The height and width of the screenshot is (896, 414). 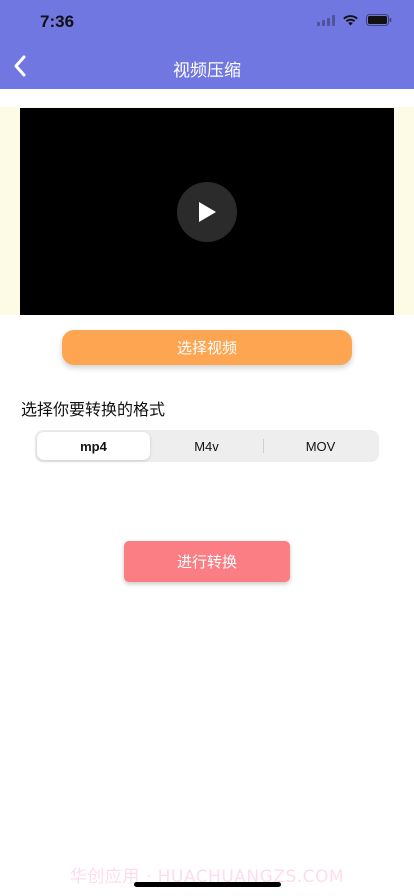 I want to click on status-icons, so click(x=354, y=20).